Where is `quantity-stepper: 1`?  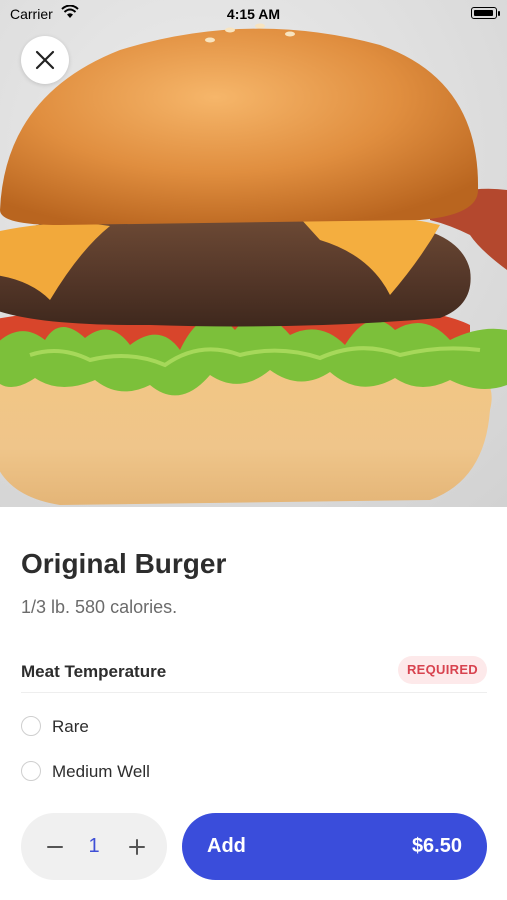 quantity-stepper: 1 is located at coordinates (94, 846).